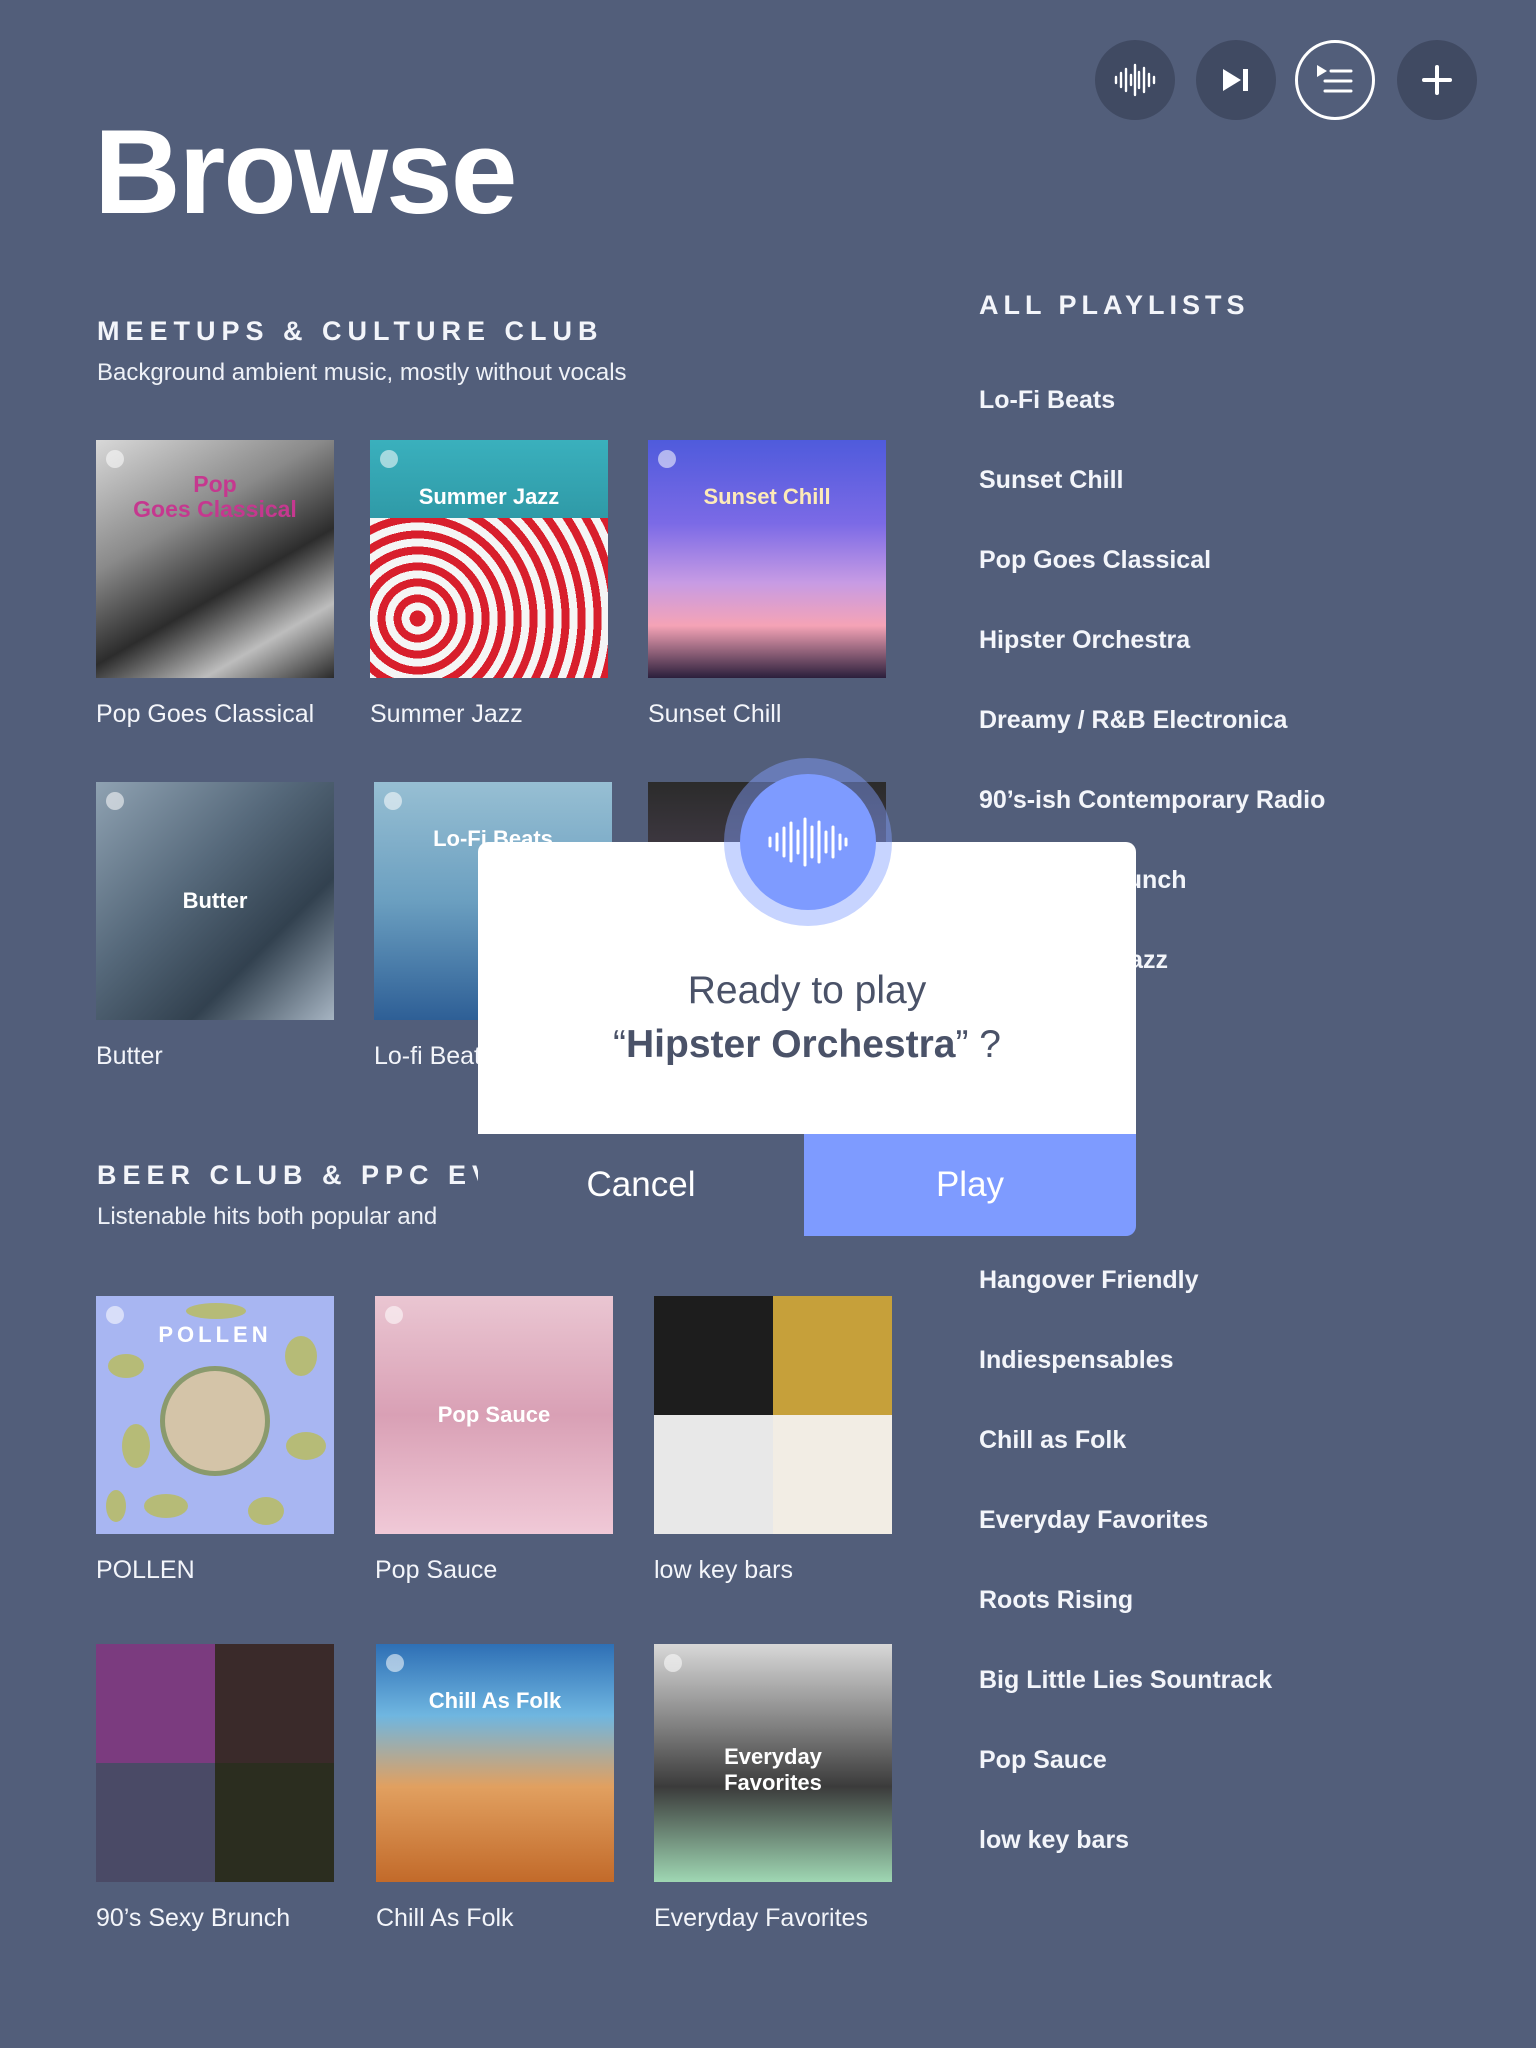 The width and height of the screenshot is (1536, 2048). Describe the element at coordinates (767, 559) in the screenshot. I see `playlist-cover: Sunset Chill` at that location.